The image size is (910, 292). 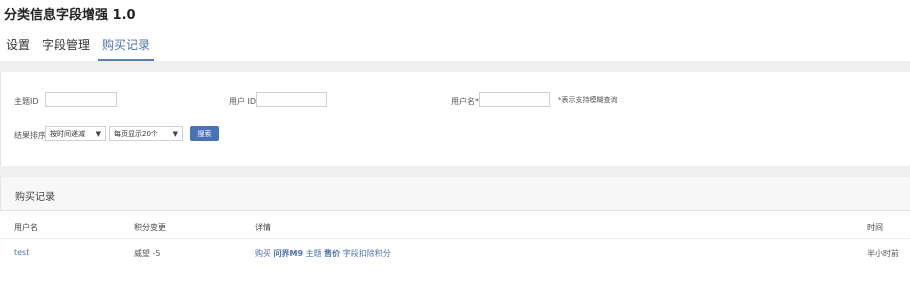 What do you see at coordinates (291, 99) in the screenshot?
I see `user-id-input` at bounding box center [291, 99].